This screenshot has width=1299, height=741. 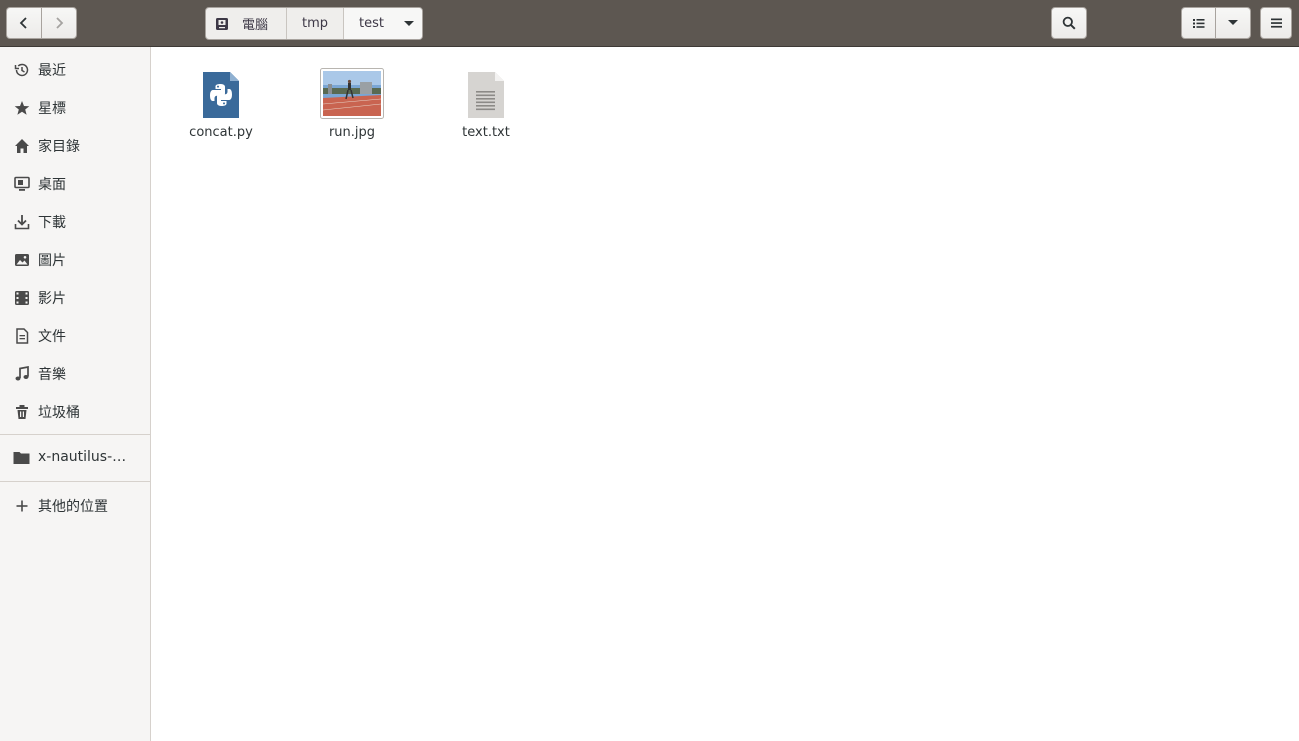 What do you see at coordinates (21, 457) in the screenshot?
I see `folder-icon` at bounding box center [21, 457].